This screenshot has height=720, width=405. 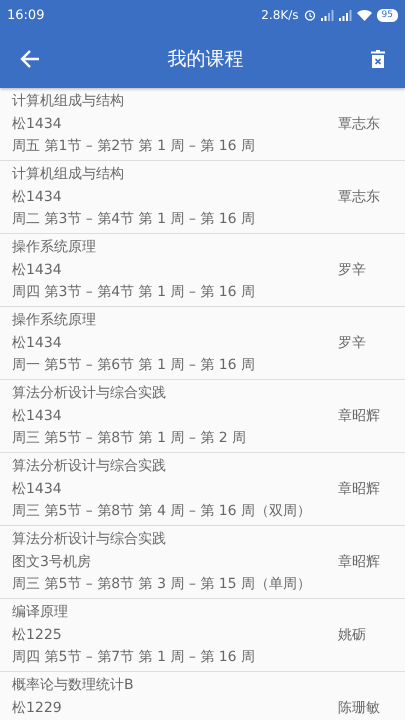 What do you see at coordinates (202, 635) in the screenshot?
I see `course-item: 编译原理 松1225 周四 第5节 – 第7节 第 1 周 – 第 16 周 姚砺` at bounding box center [202, 635].